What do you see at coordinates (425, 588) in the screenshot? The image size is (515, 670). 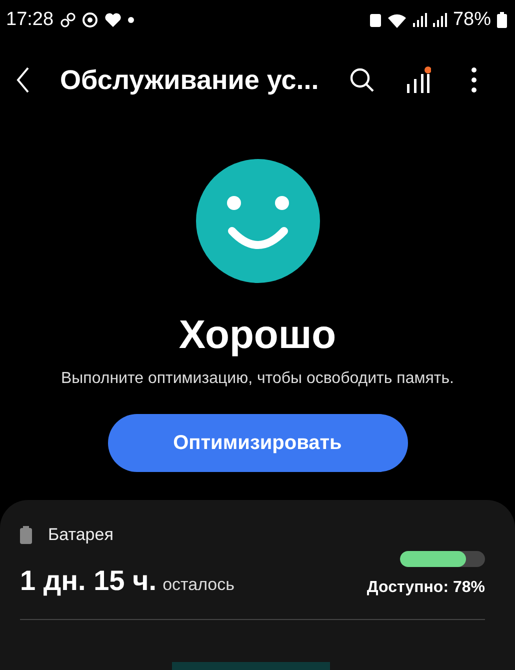 I see `available-text: Доступно: 78%` at bounding box center [425, 588].